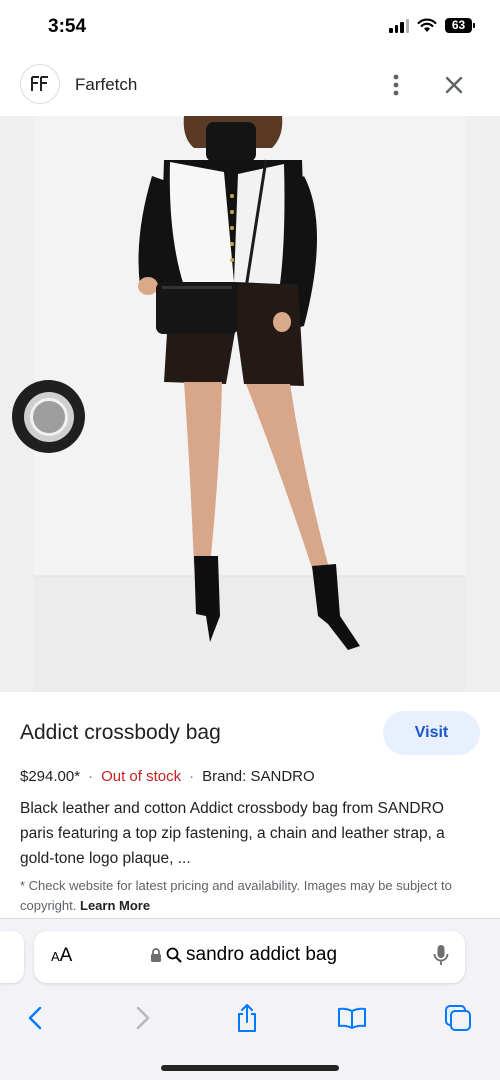  What do you see at coordinates (431, 733) in the screenshot?
I see `visit-button: Visit` at bounding box center [431, 733].